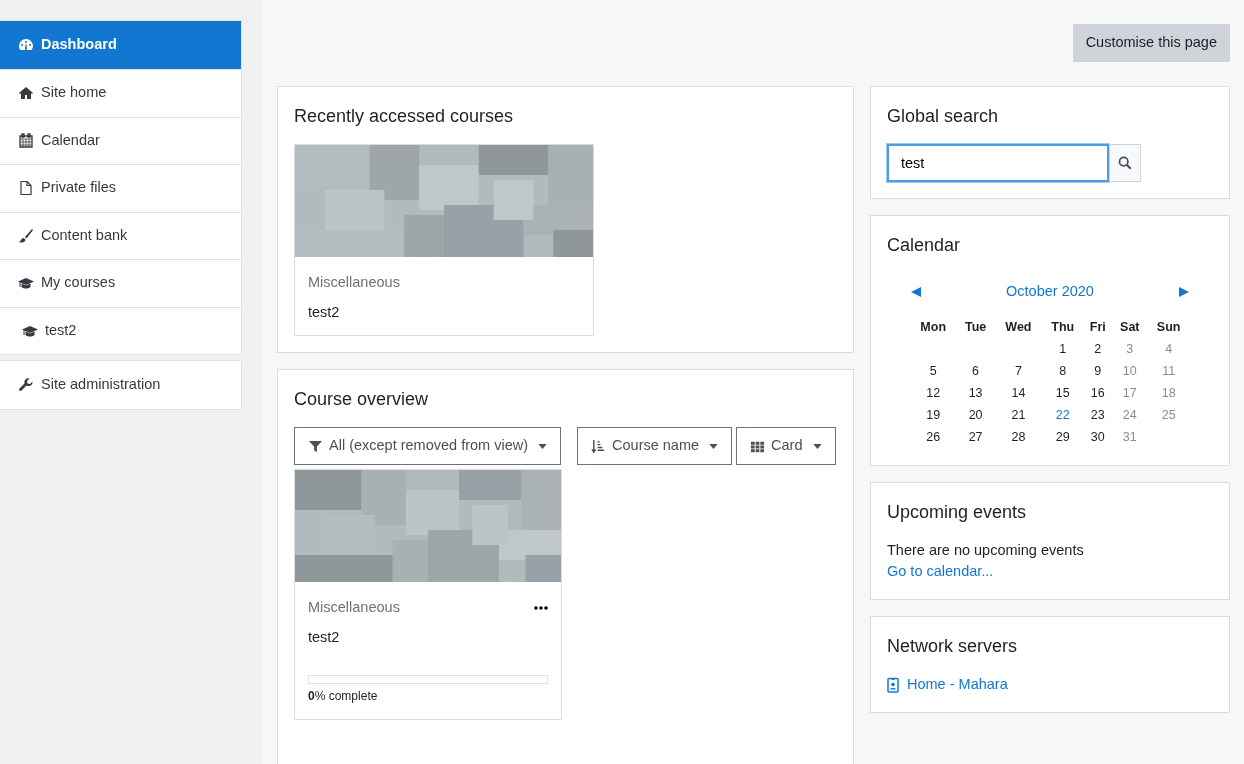 The width and height of the screenshot is (1244, 764). I want to click on block-title: Recently accessed courses, so click(404, 116).